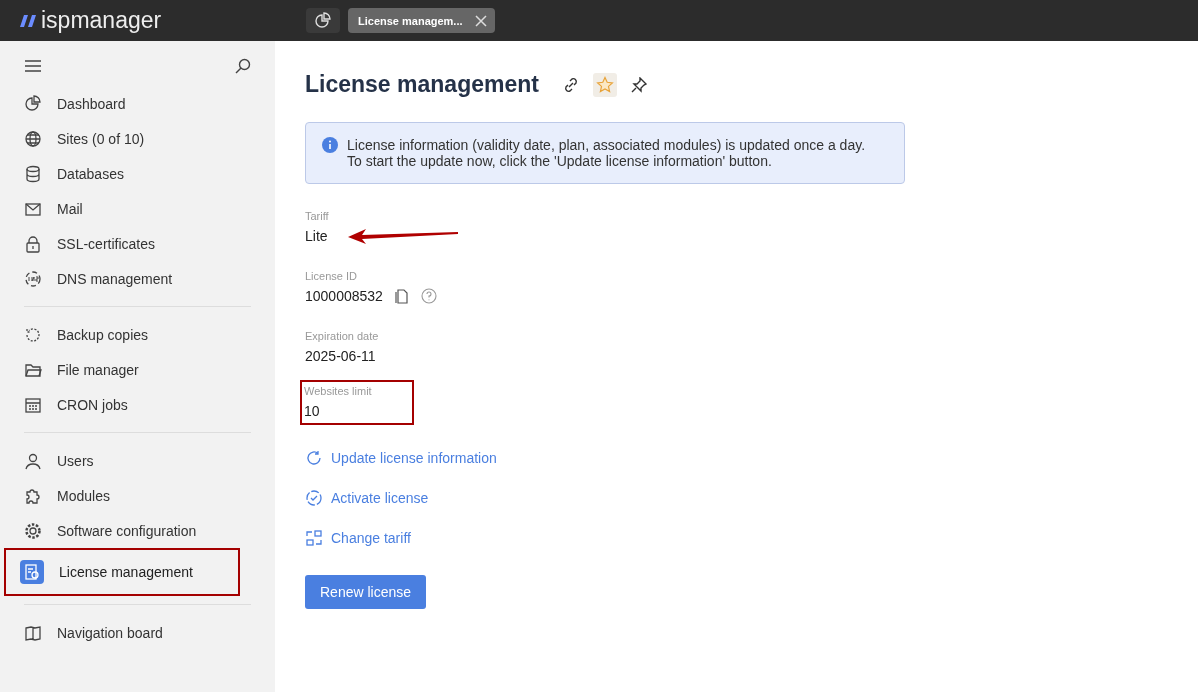 This screenshot has height=692, width=1198. What do you see at coordinates (344, 296) in the screenshot?
I see `field-value: 1000008532` at bounding box center [344, 296].